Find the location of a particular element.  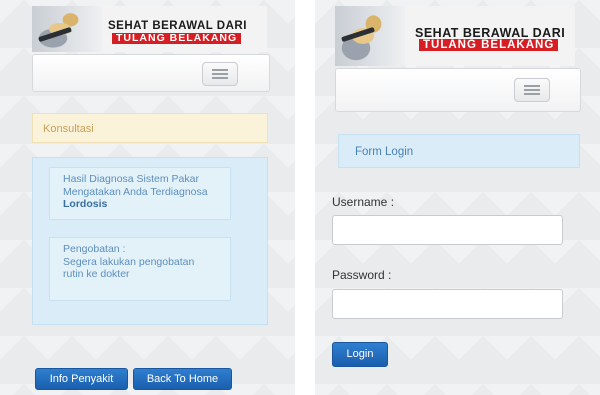

consultation-panel-title: Konsultasi is located at coordinates (150, 128).